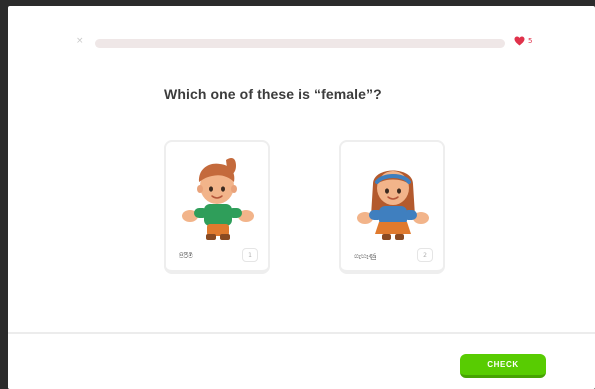 The height and width of the screenshot is (389, 595). What do you see at coordinates (519, 41) in the screenshot?
I see `heart-icon` at bounding box center [519, 41].